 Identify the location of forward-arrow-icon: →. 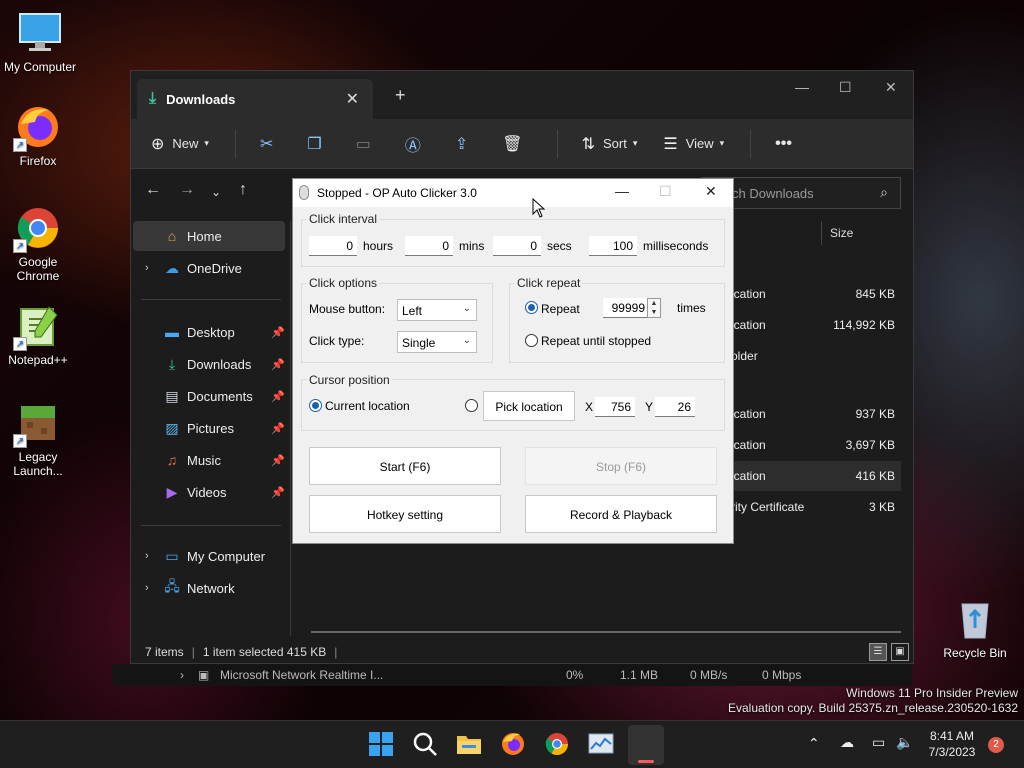
(187, 190).